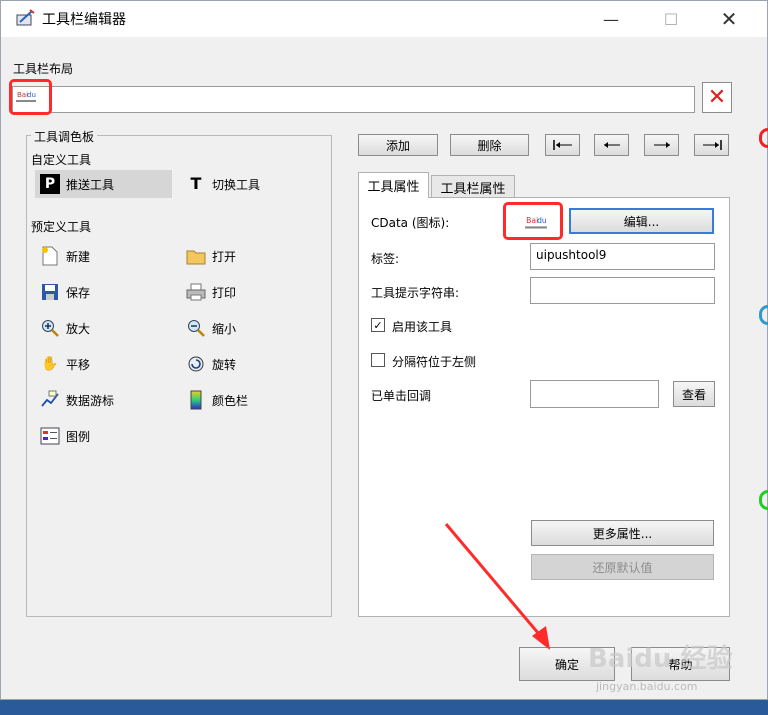 This screenshot has width=768, height=715. I want to click on svg-text: du, so click(31, 95).